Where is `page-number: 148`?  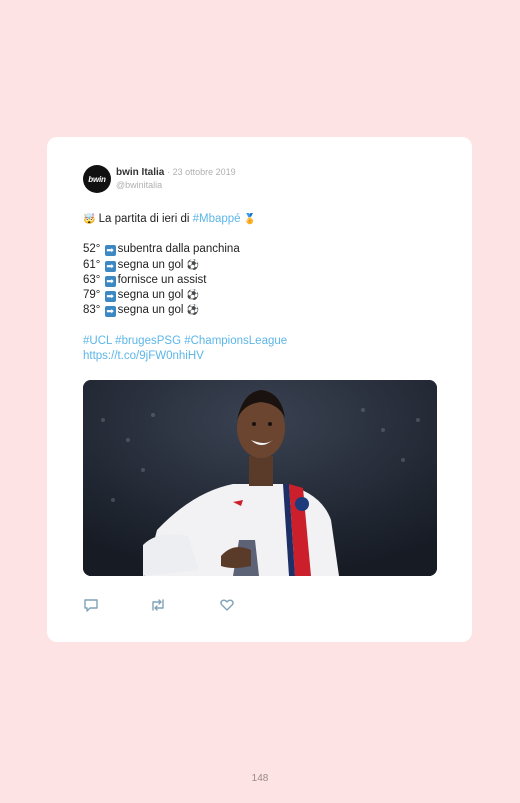 page-number: 148 is located at coordinates (260, 778).